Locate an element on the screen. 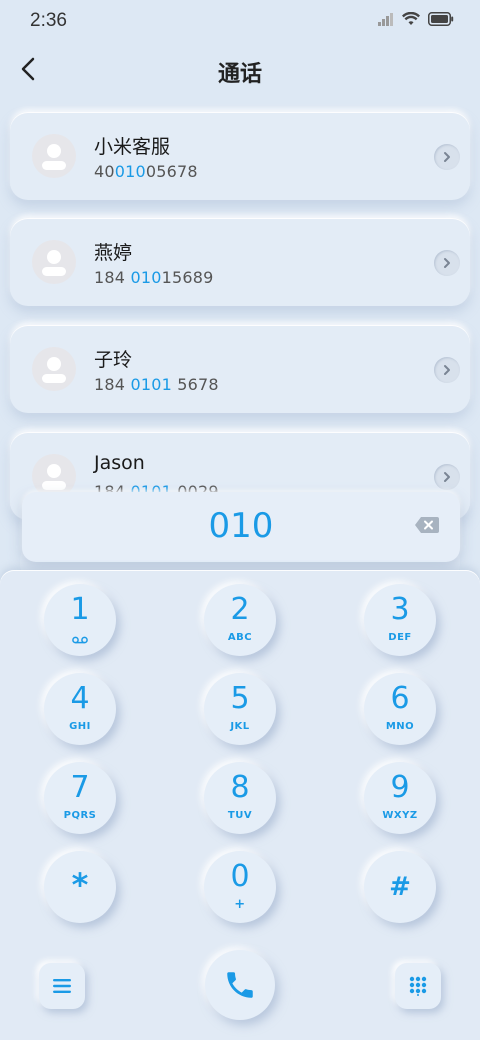 The width and height of the screenshot is (480, 1040). key-6: 6 MNO is located at coordinates (400, 709).